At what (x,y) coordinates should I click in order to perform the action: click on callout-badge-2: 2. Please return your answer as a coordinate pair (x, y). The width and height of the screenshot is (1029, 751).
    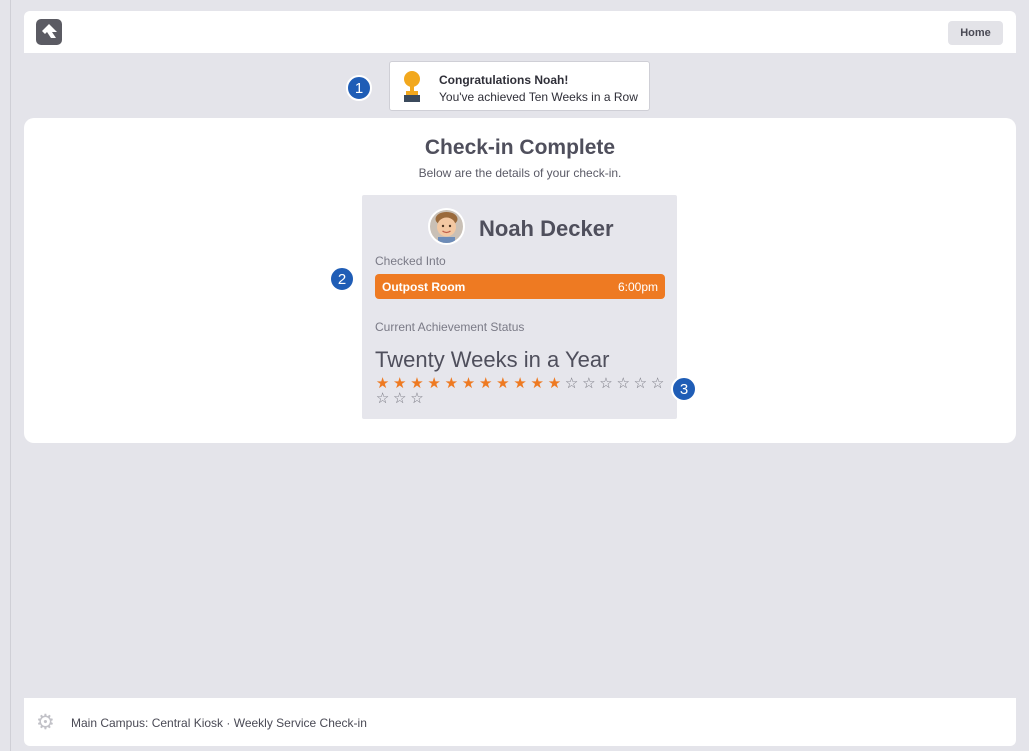
    Looking at the image, I should click on (342, 279).